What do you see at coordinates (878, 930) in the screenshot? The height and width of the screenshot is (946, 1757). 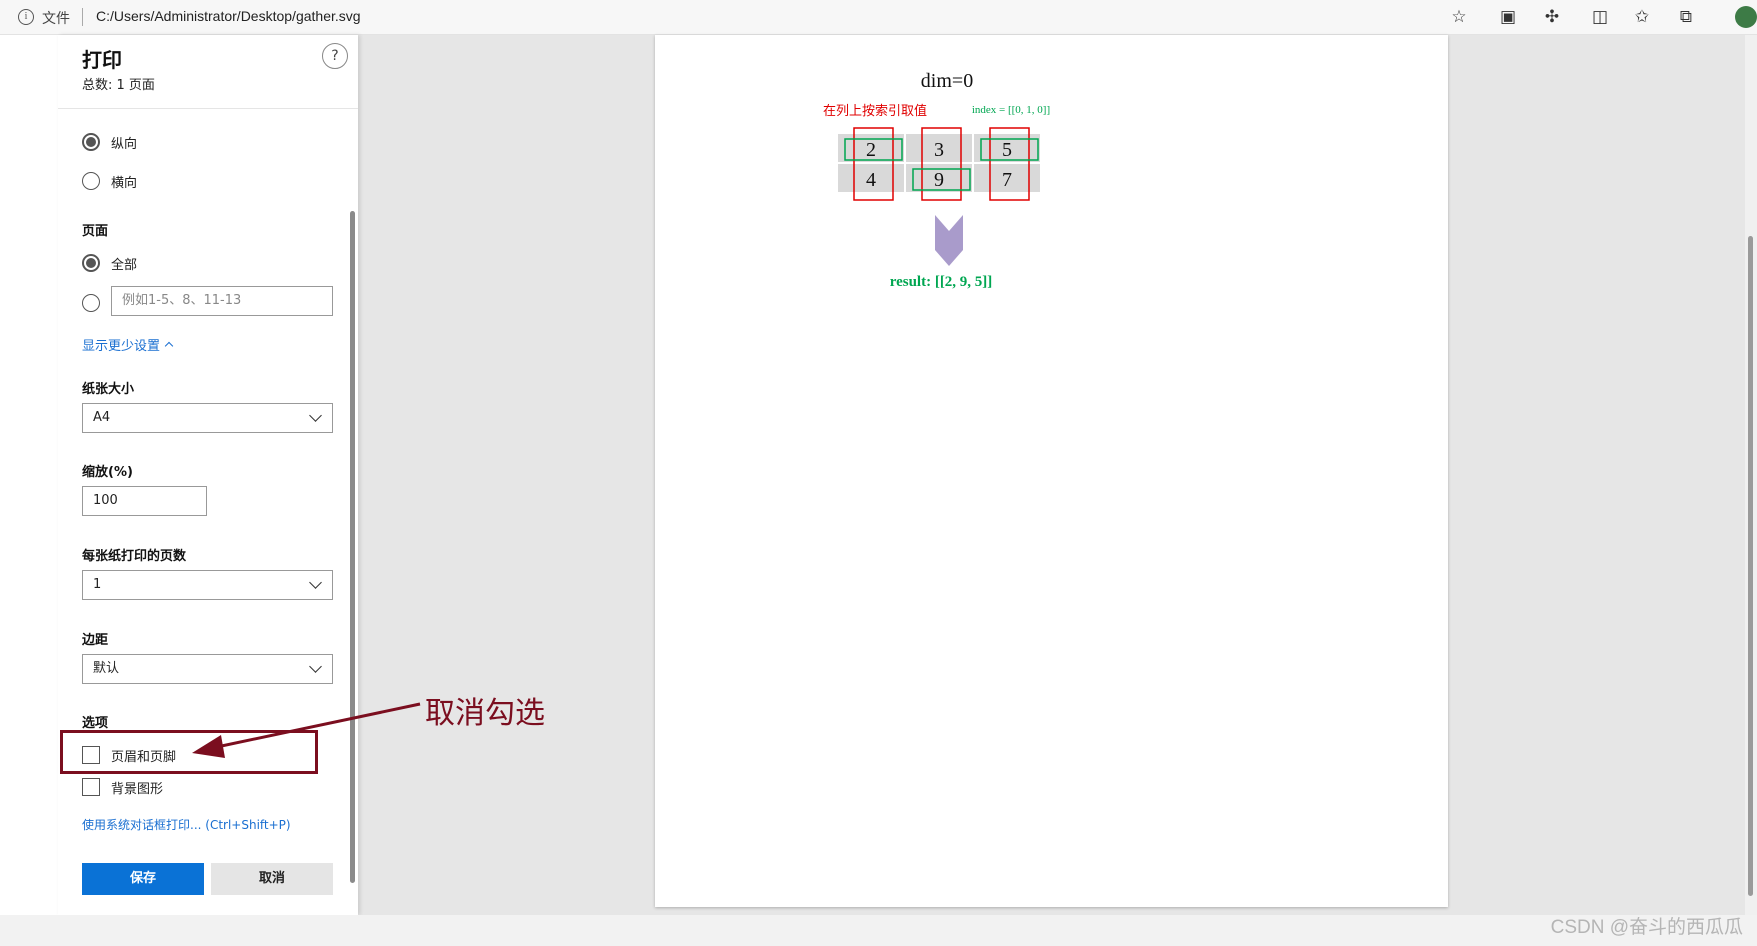 I see `window-bottom` at bounding box center [878, 930].